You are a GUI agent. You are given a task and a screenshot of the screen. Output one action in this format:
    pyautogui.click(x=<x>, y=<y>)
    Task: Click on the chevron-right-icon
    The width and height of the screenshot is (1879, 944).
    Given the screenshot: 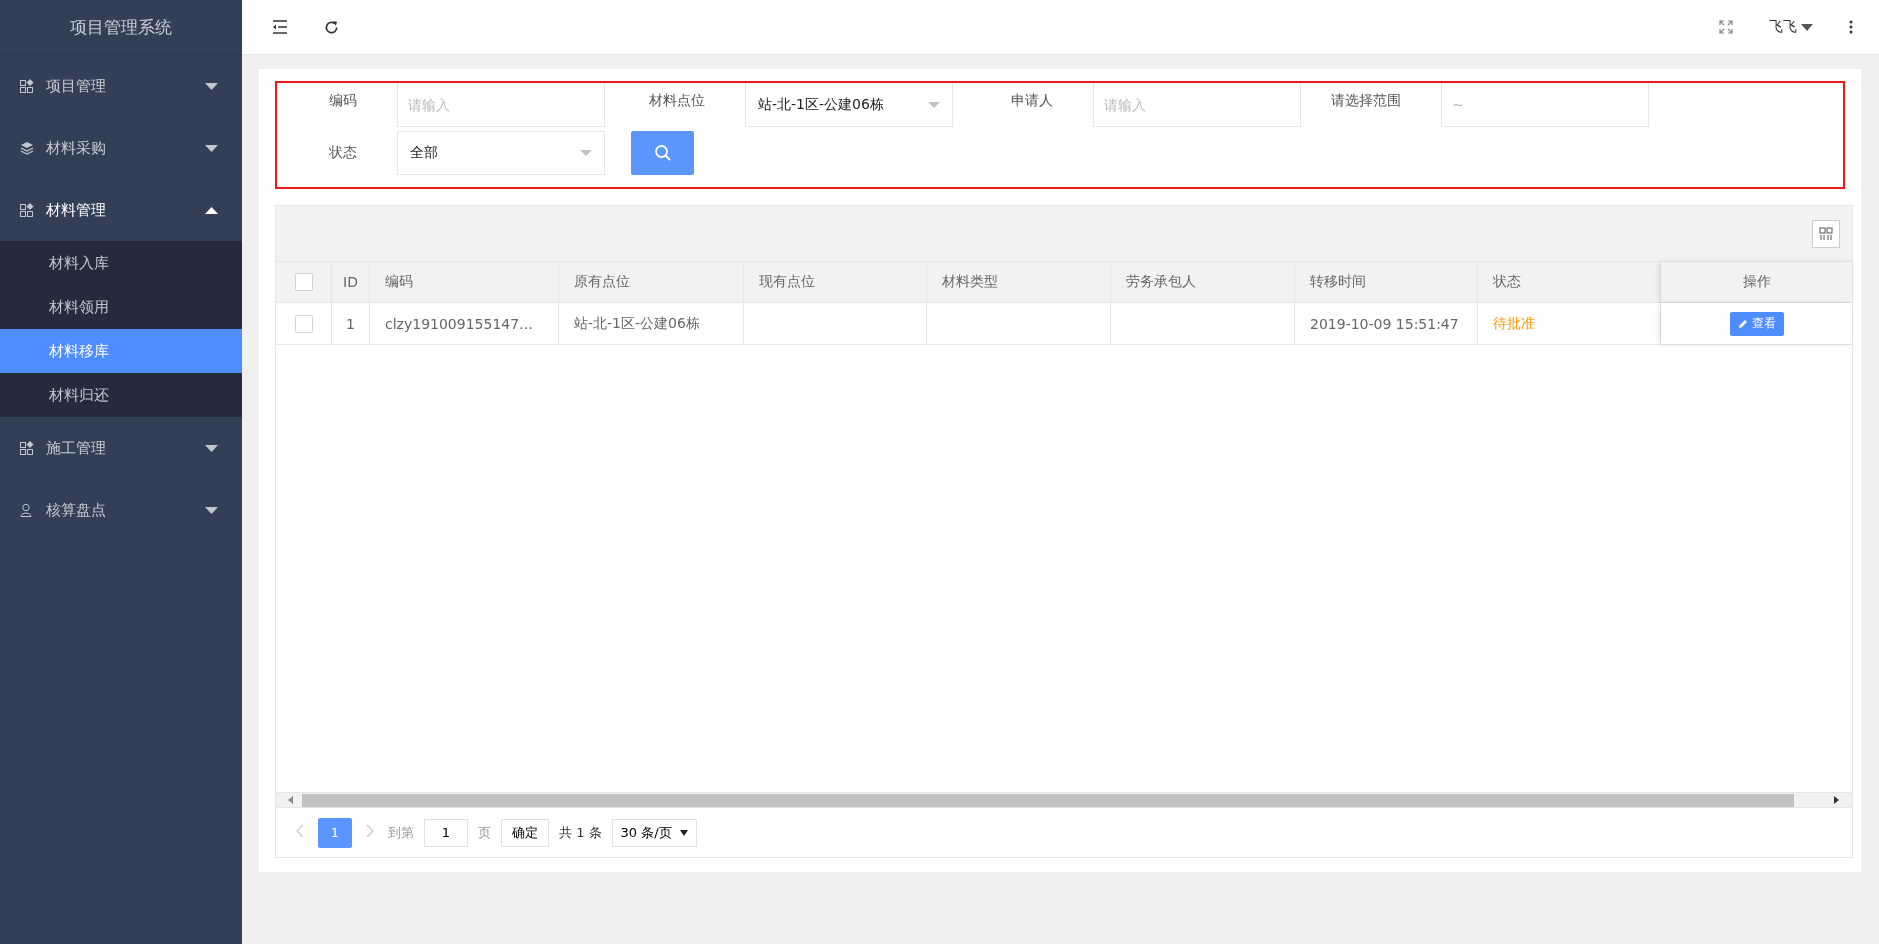 What is the action you would take?
    pyautogui.click(x=370, y=831)
    